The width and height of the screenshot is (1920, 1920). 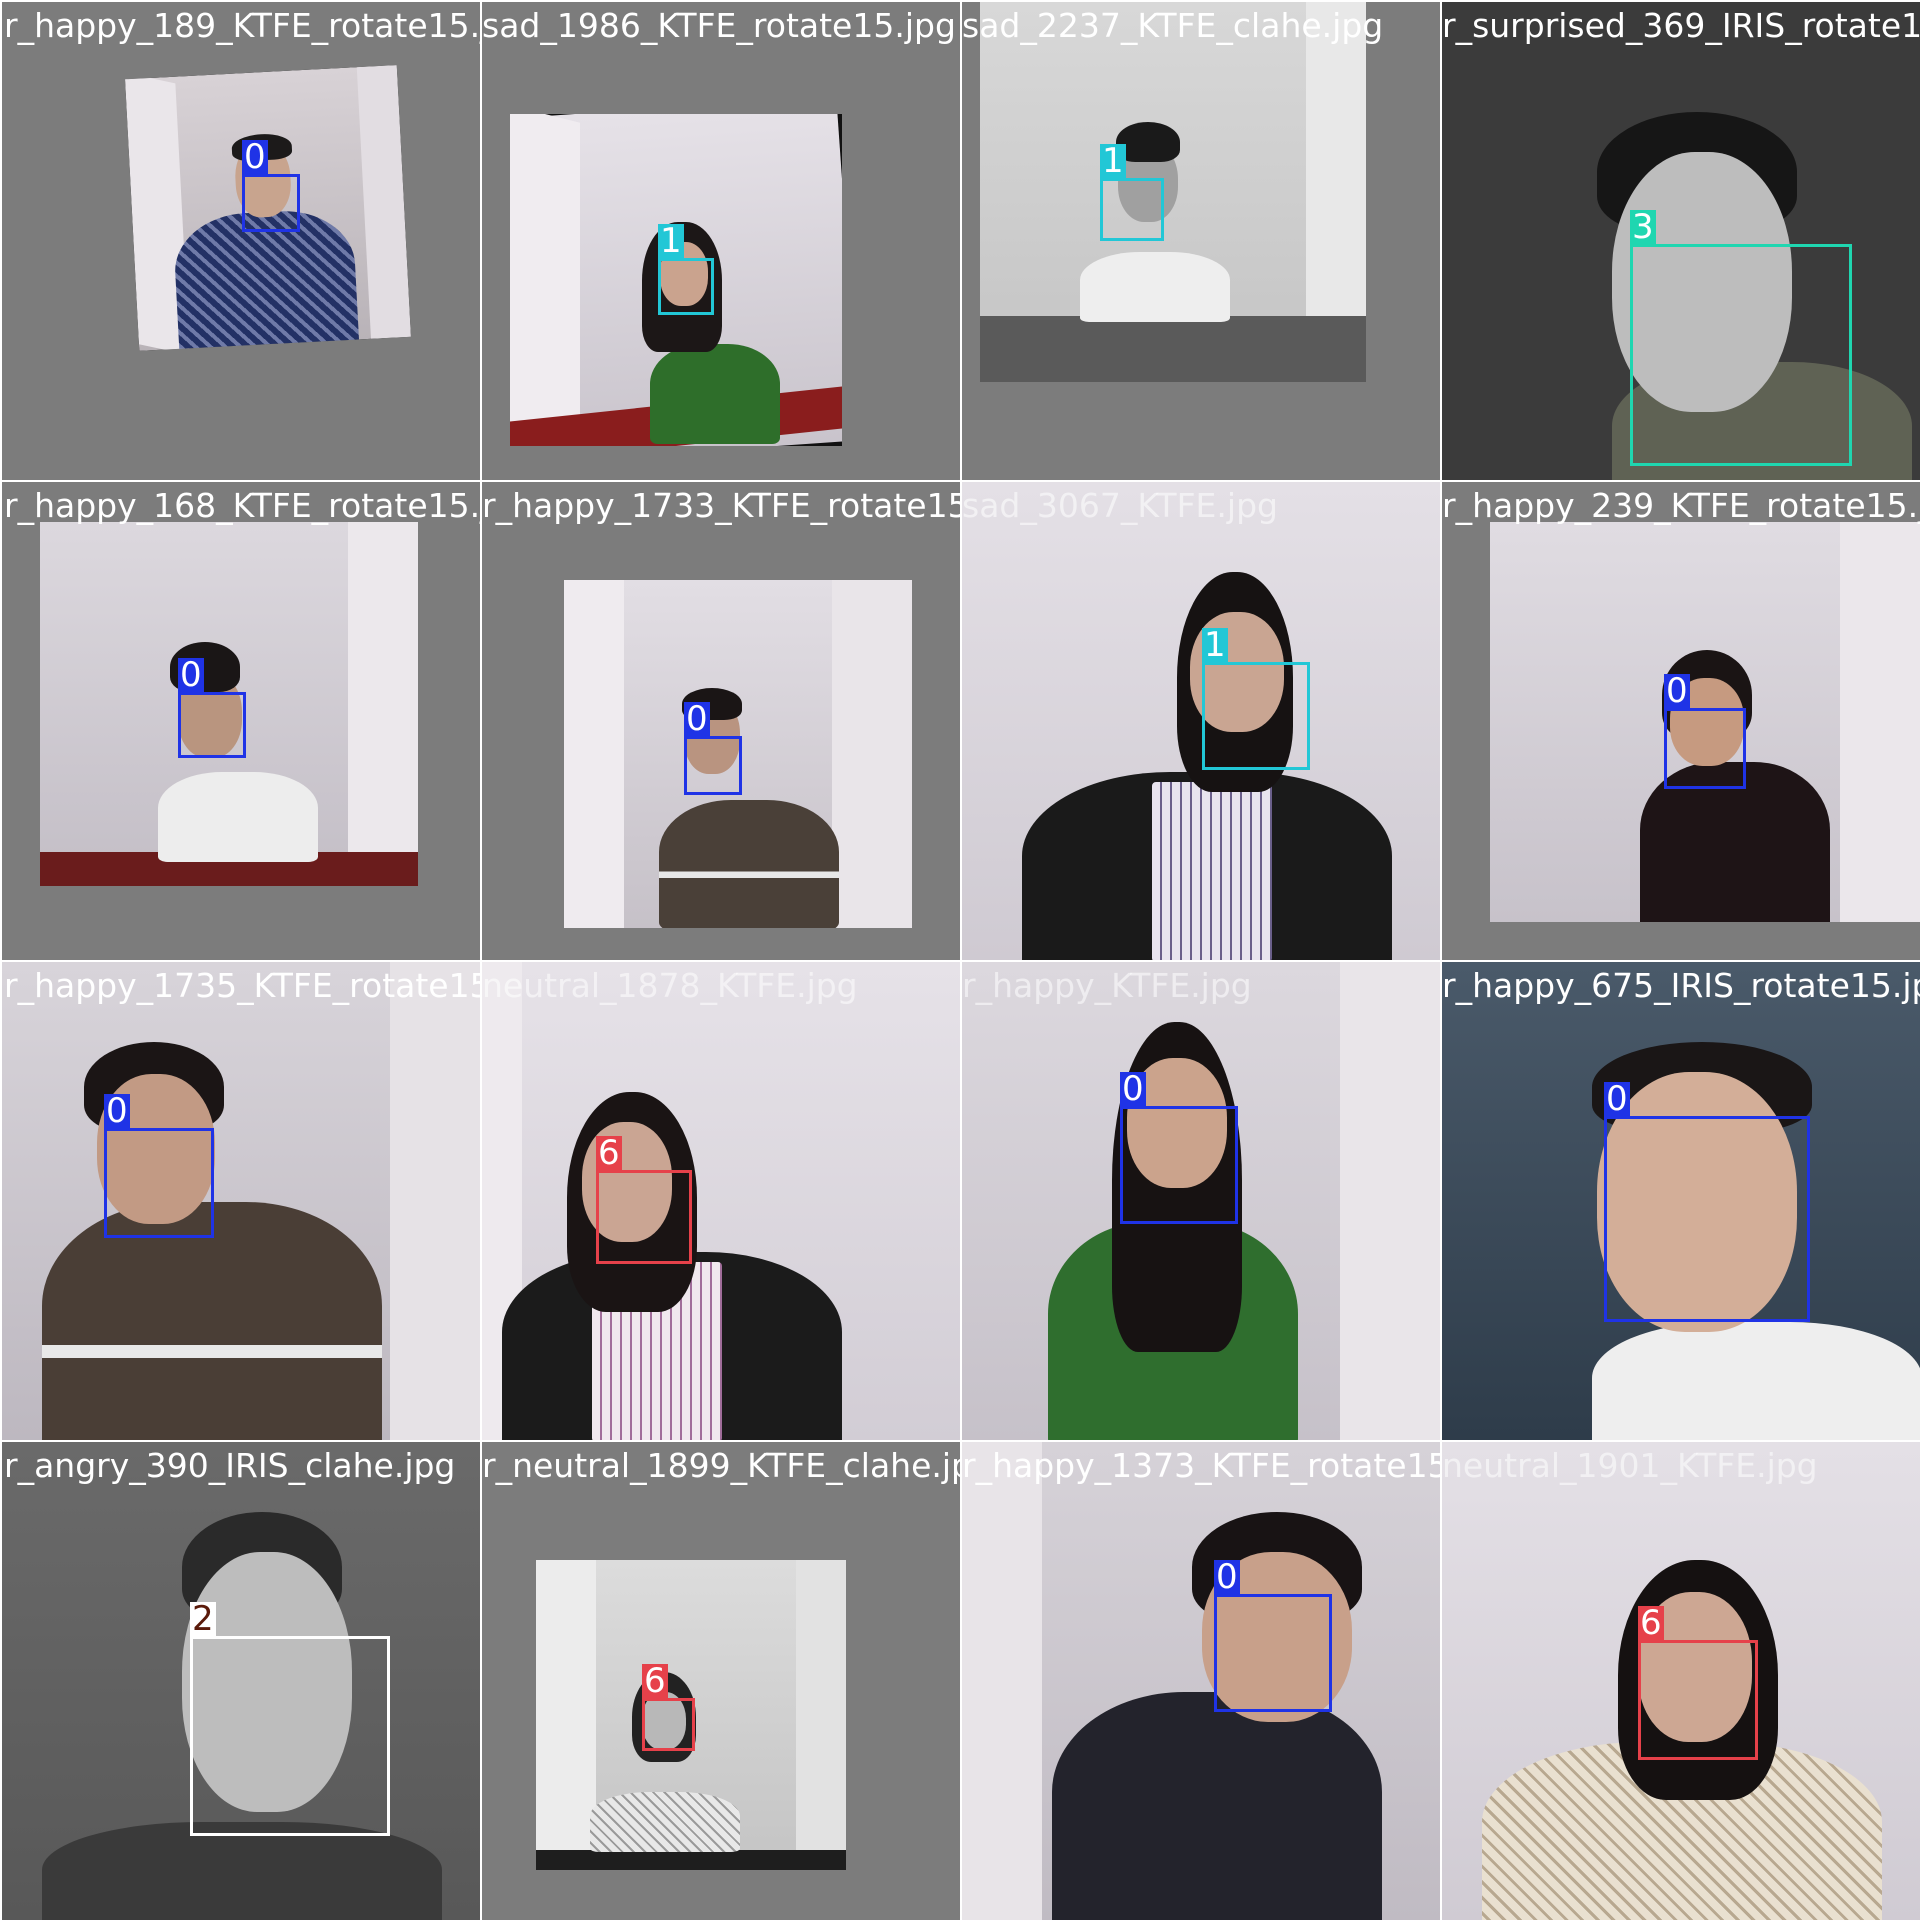 I want to click on grid-tile: 0 r_happy_KTFE.jpg, so click(x=1201, y=1201).